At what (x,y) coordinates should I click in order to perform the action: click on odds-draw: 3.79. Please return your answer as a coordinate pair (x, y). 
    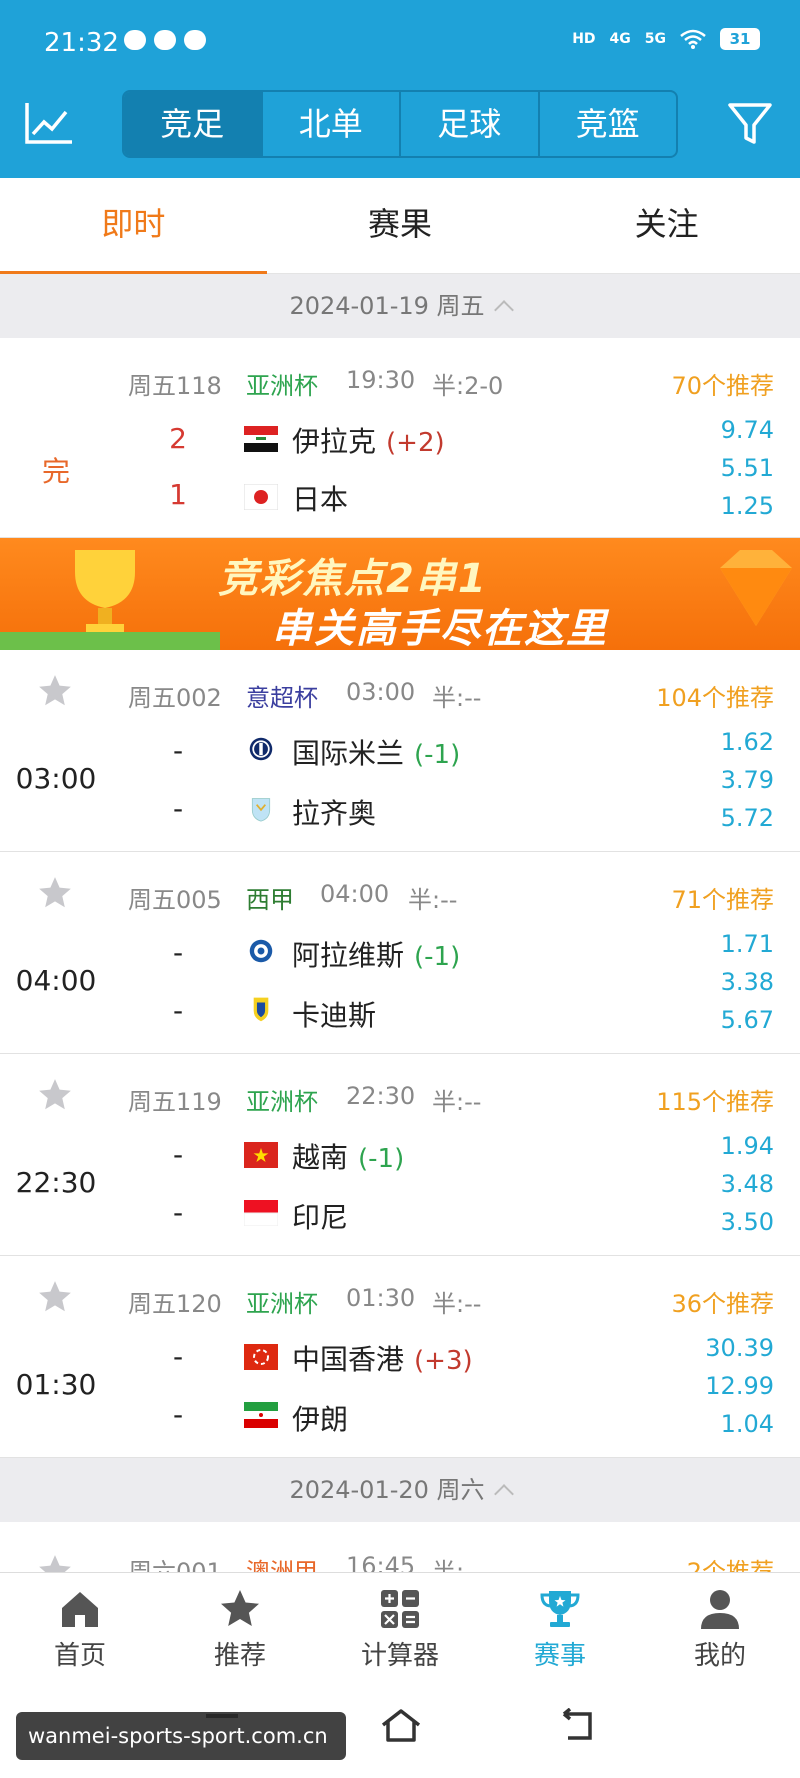
    Looking at the image, I should click on (747, 780).